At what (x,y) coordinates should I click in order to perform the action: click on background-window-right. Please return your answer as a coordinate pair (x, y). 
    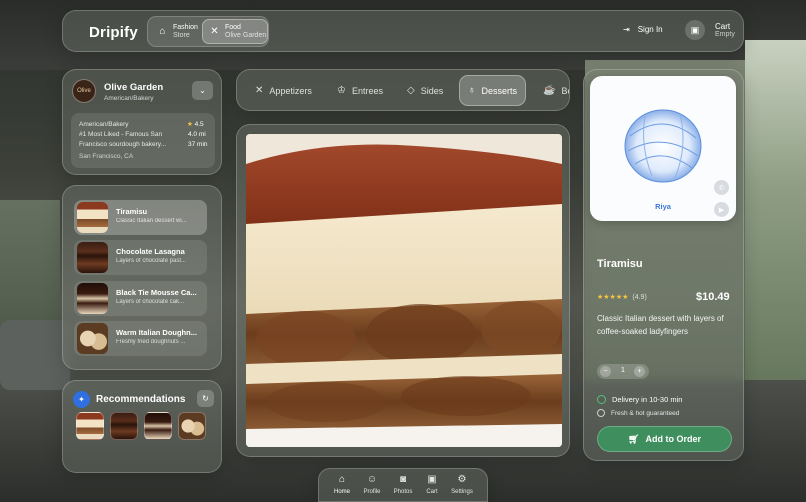
    Looking at the image, I should click on (775, 220).